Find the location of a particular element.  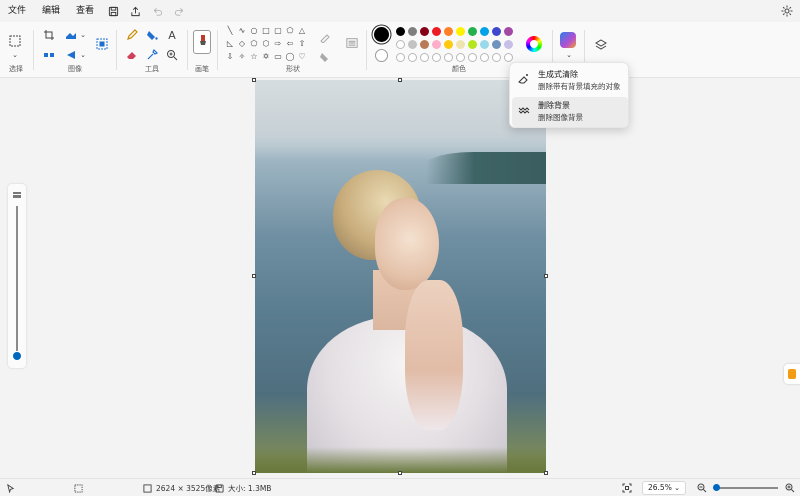

resize-handle-left is located at coordinates (254, 276).